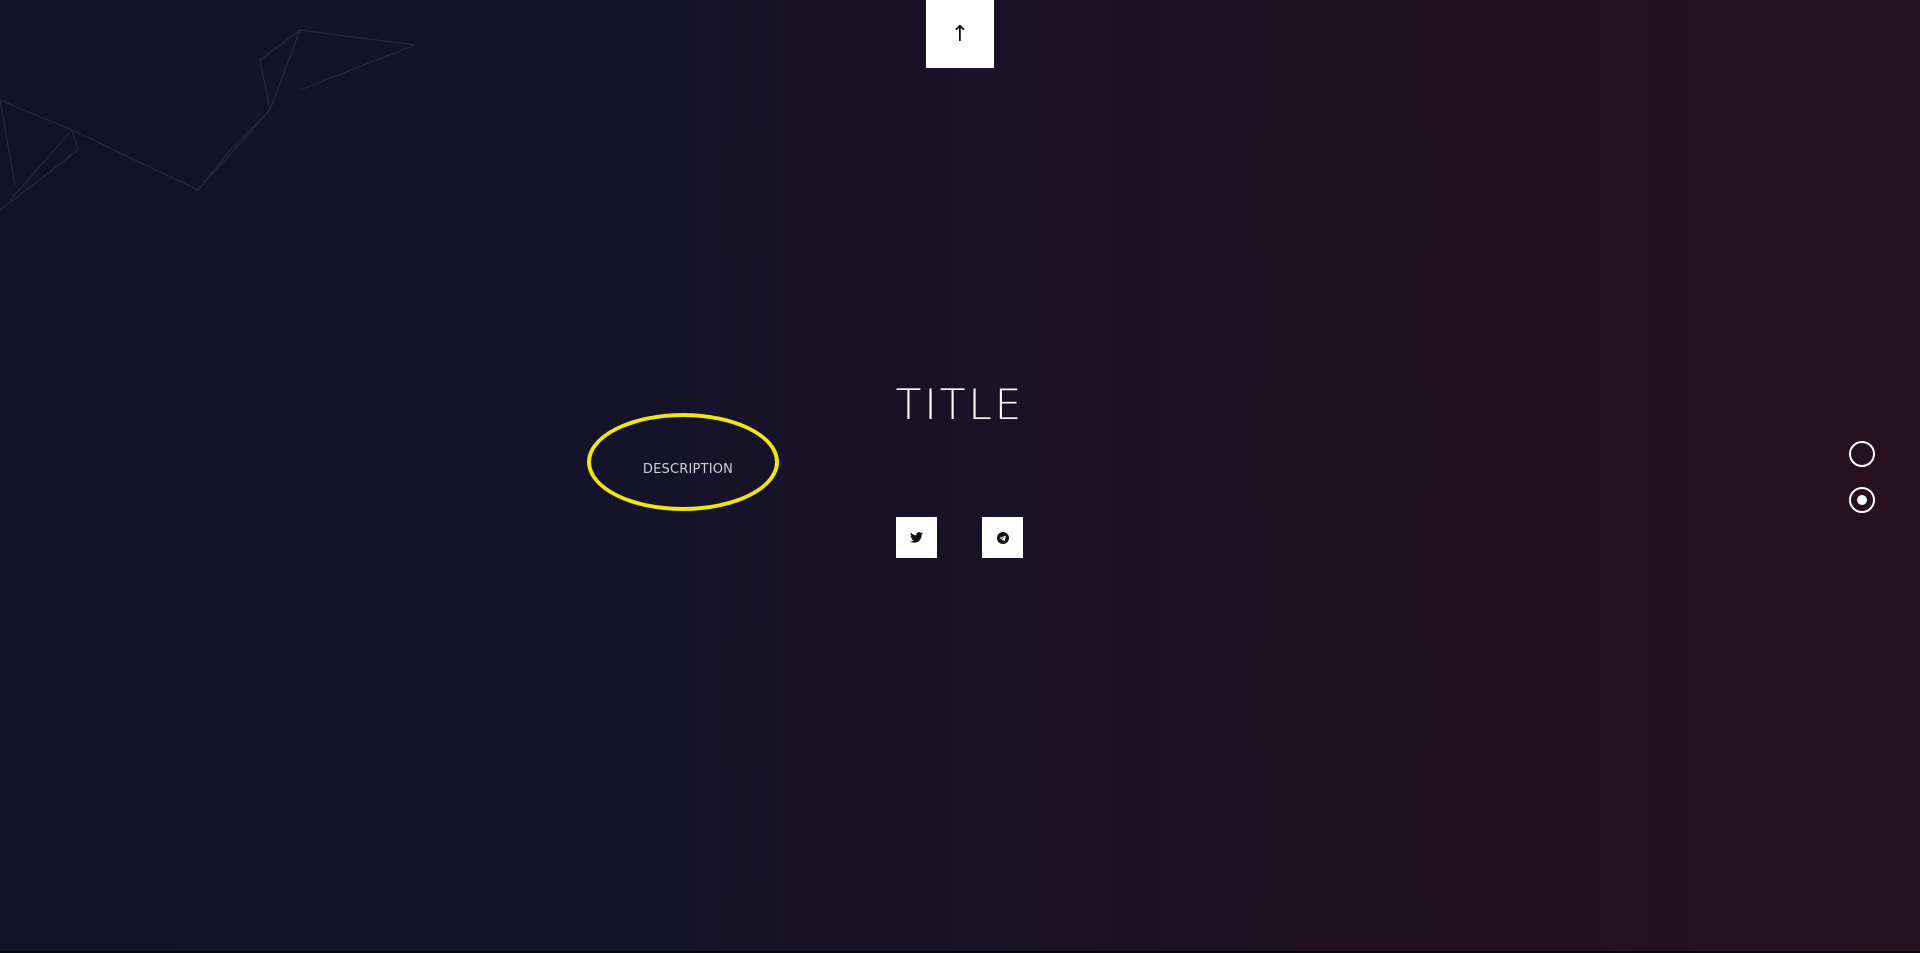 The width and height of the screenshot is (1920, 953). I want to click on background-network-lines, so click(208, 120).